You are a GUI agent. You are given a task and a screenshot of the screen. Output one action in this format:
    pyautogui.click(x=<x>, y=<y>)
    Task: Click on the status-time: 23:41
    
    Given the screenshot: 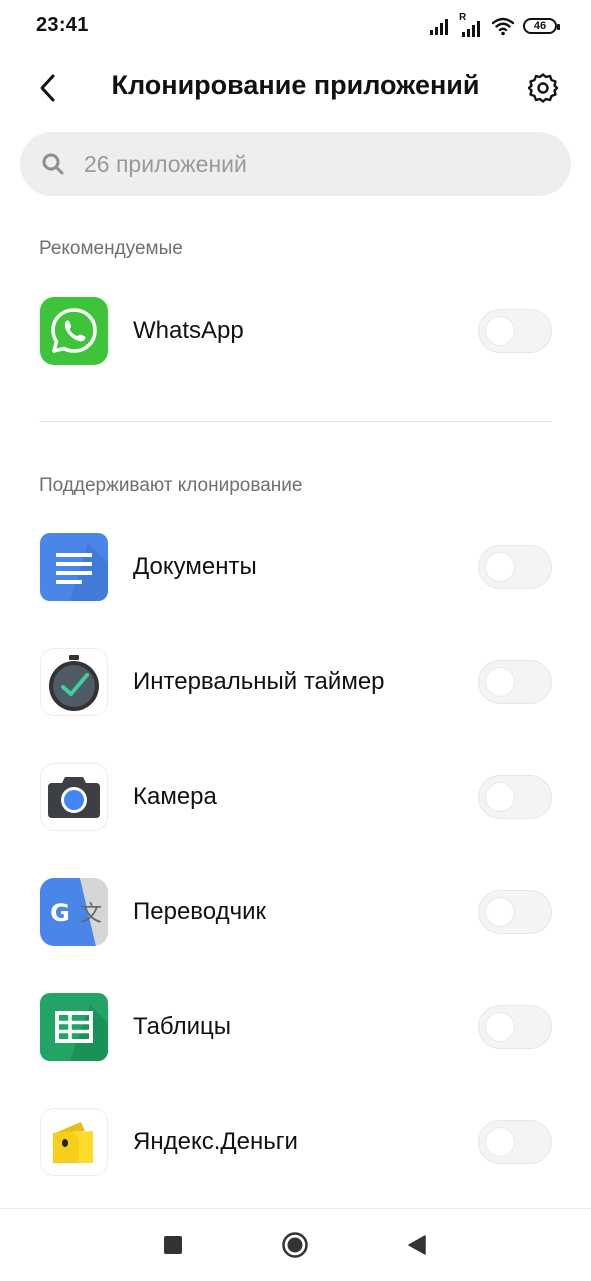 What is the action you would take?
    pyautogui.click(x=62, y=25)
    